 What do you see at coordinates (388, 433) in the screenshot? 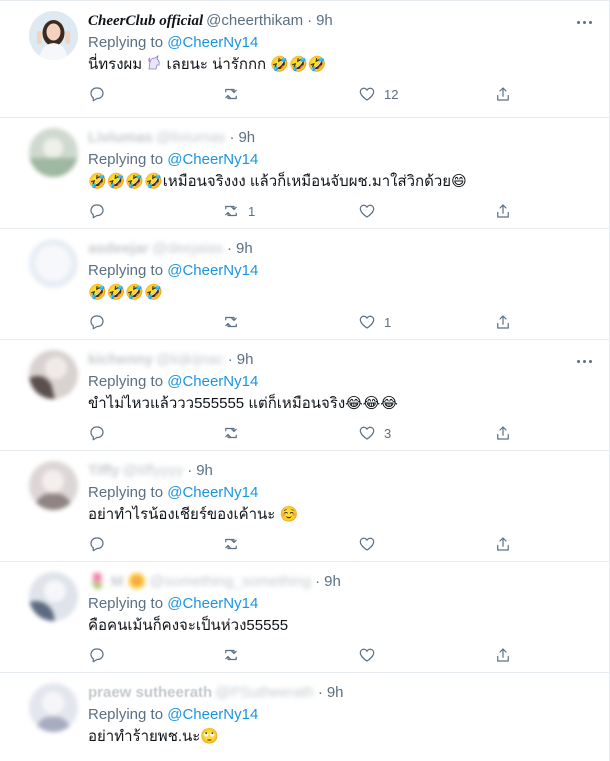
I see `like-count: 3` at bounding box center [388, 433].